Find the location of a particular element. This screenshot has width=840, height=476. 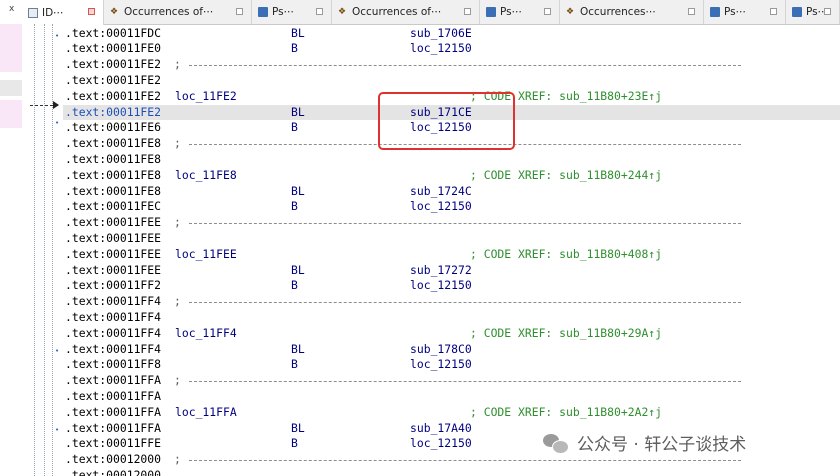

tab-6: ❖ Occurrences⋯ is located at coordinates (632, 12).